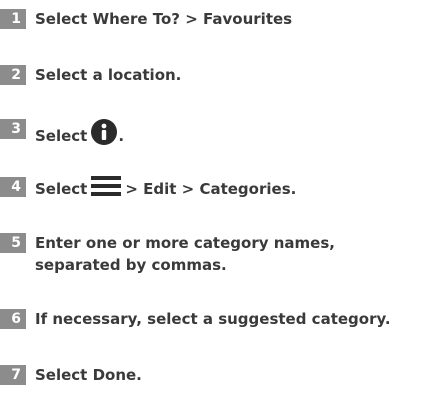 The width and height of the screenshot is (429, 395). What do you see at coordinates (104, 132) in the screenshot?
I see `info-icon` at bounding box center [104, 132].